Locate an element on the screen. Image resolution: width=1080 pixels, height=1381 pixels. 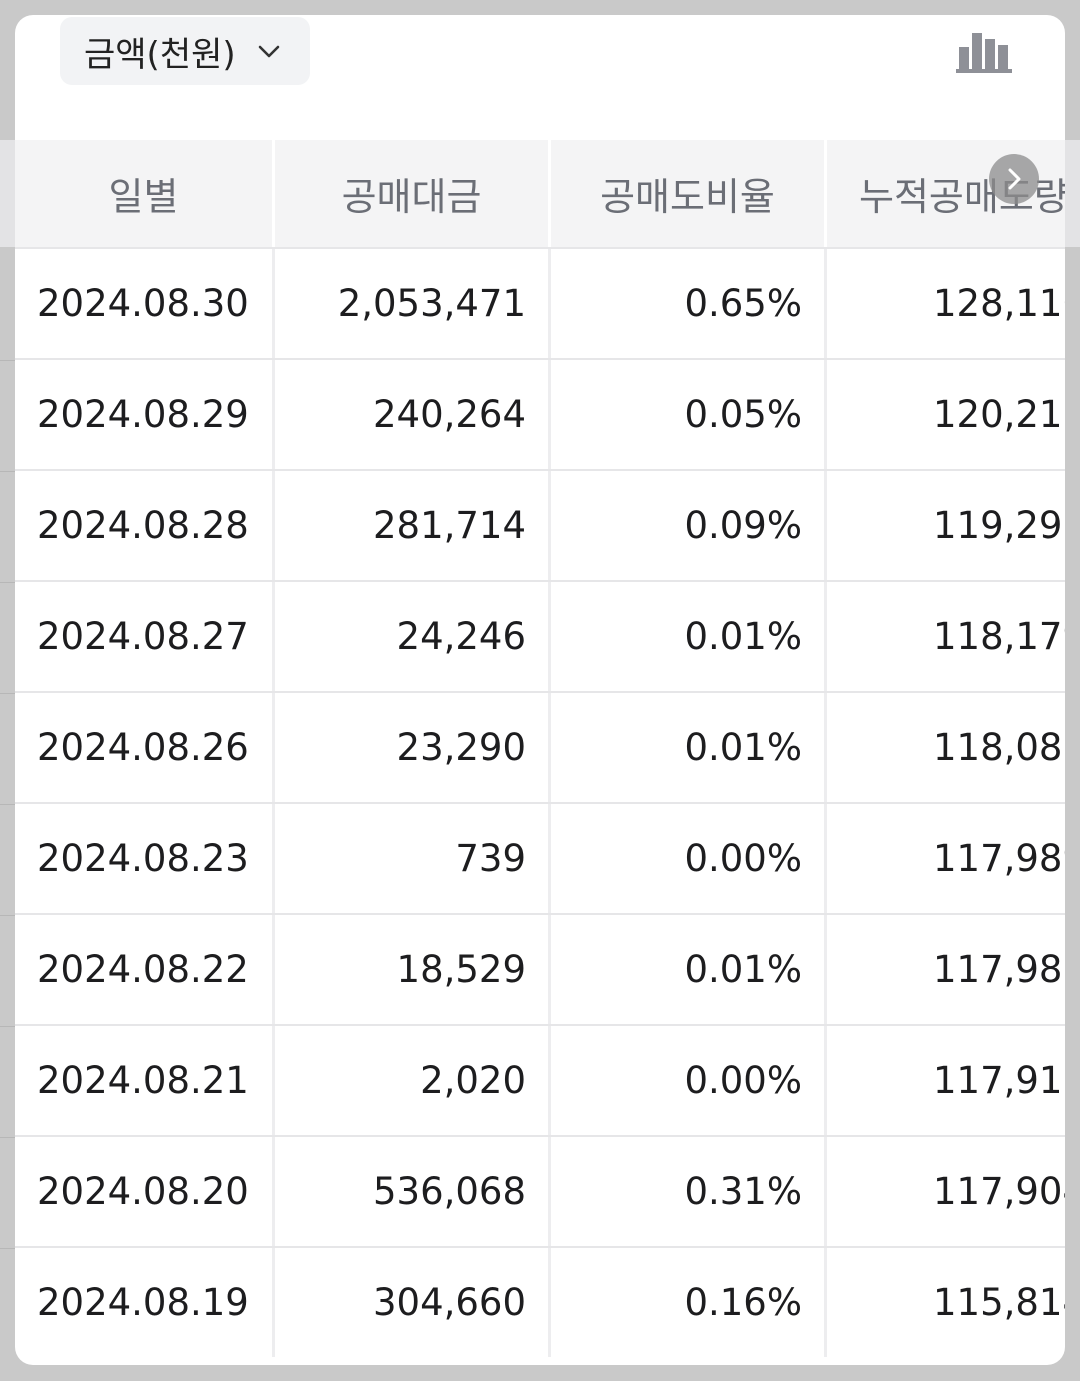
table-row: 2024.08.23 739 0.00% 117,989 is located at coordinates (540, 857).